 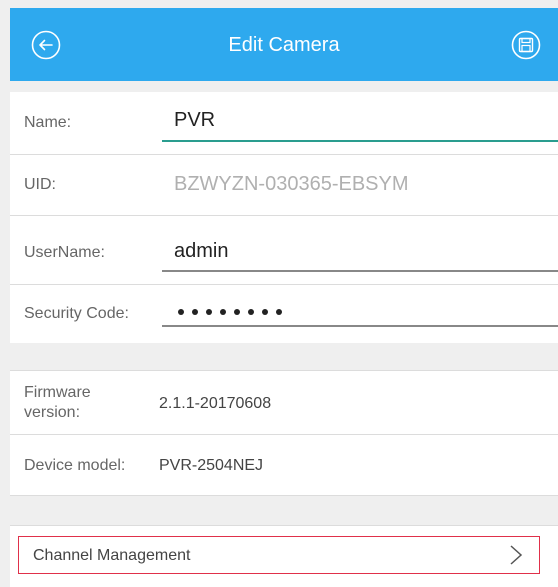 What do you see at coordinates (360, 141) in the screenshot?
I see `name-input-underline` at bounding box center [360, 141].